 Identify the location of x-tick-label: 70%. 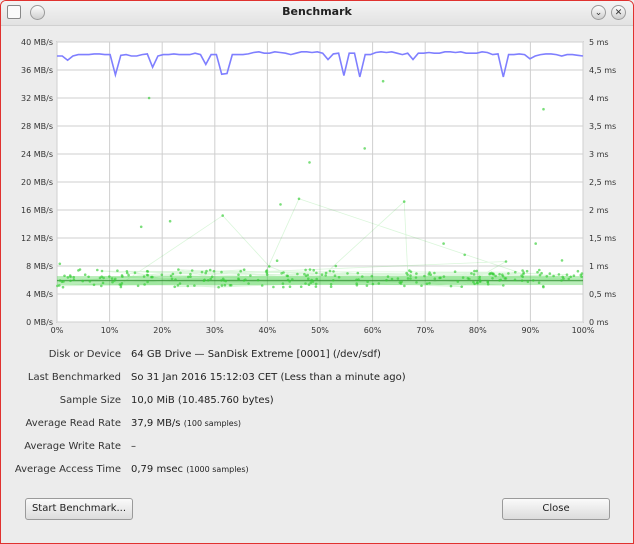
(425, 330).